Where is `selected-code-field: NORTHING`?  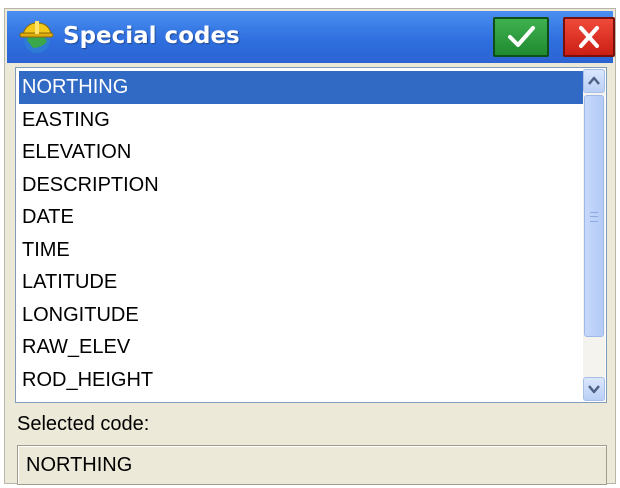 selected-code-field: NORTHING is located at coordinates (312, 465).